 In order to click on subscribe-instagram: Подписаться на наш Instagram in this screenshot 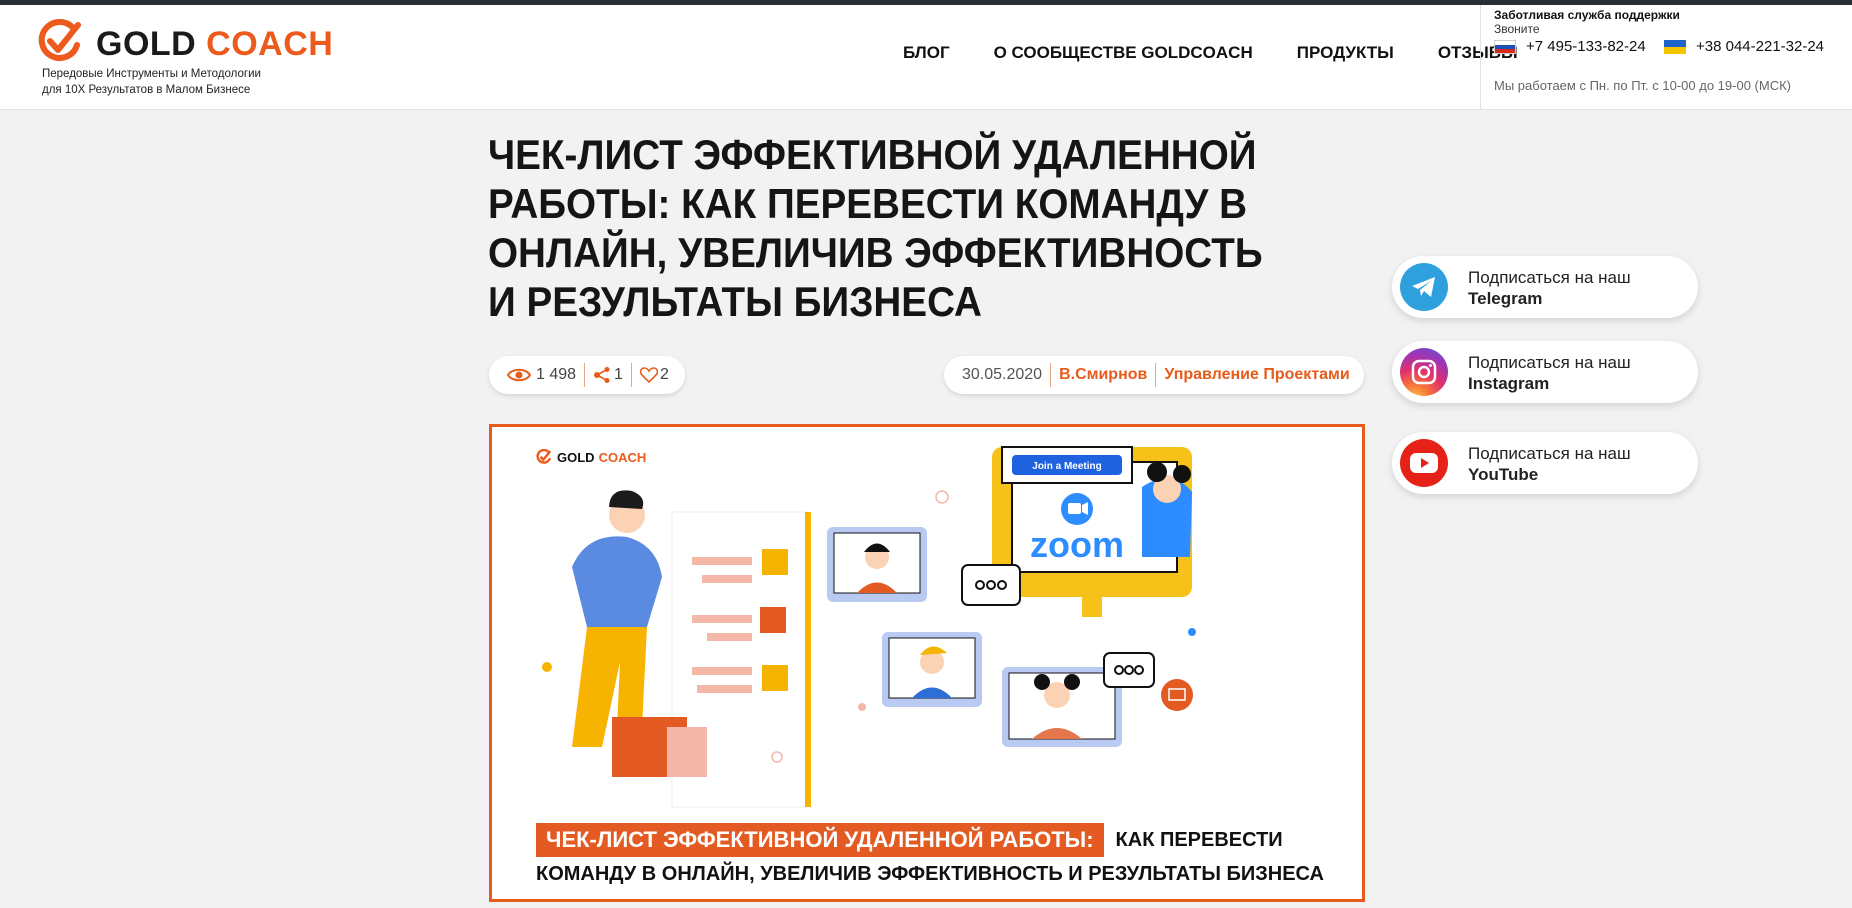, I will do `click(1545, 372)`.